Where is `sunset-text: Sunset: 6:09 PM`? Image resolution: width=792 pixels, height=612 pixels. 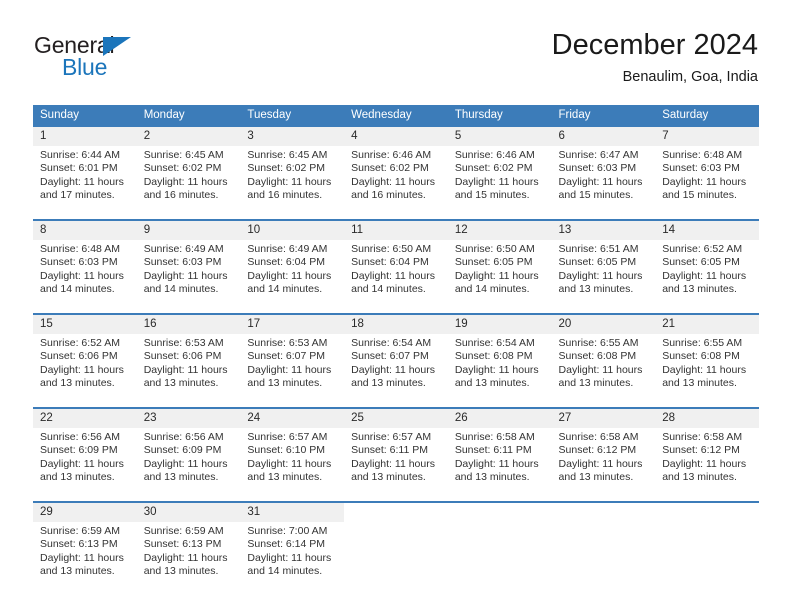 sunset-text: Sunset: 6:09 PM is located at coordinates (182, 450).